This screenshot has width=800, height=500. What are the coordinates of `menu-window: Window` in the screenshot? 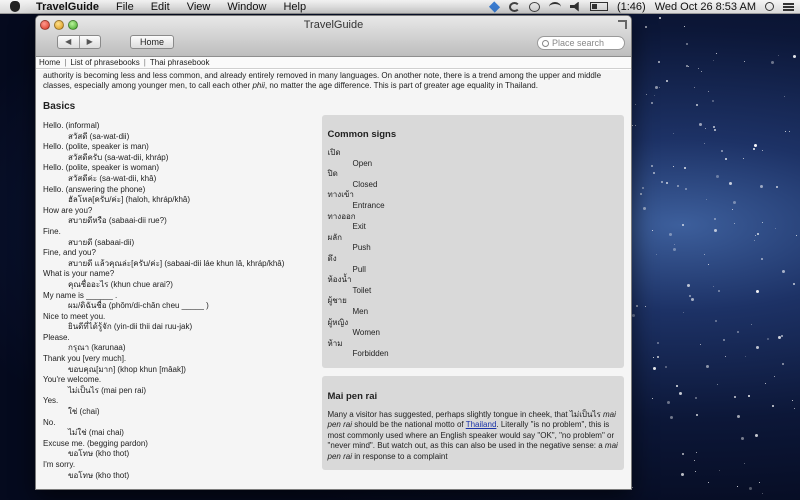 It's located at (246, 7).